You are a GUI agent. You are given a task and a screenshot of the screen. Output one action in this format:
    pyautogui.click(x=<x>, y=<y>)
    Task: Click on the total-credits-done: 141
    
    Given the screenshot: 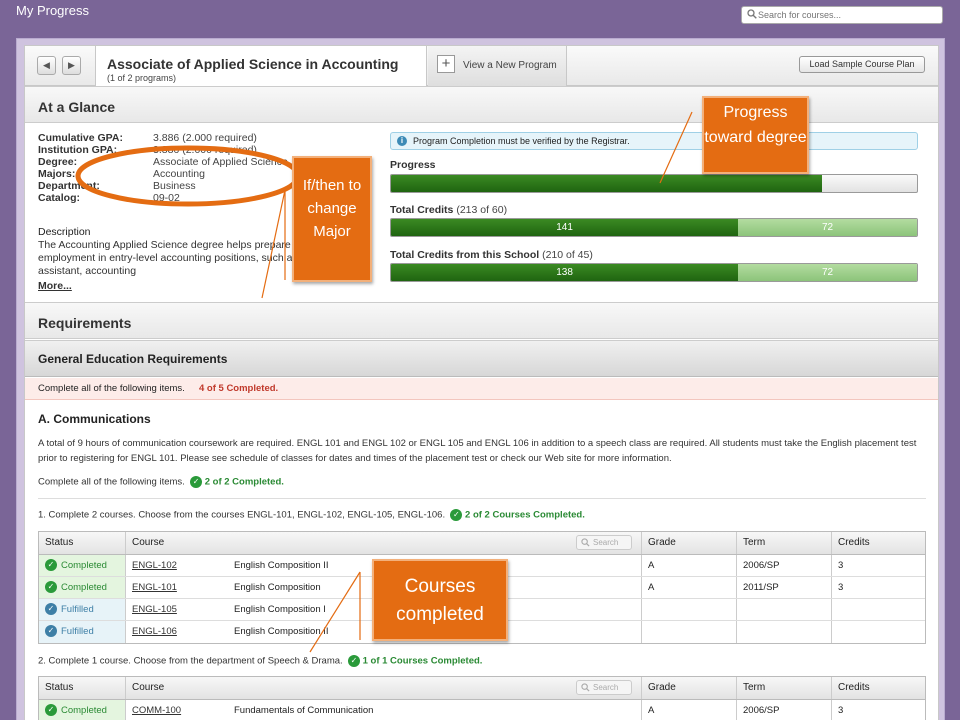 What is the action you would take?
    pyautogui.click(x=565, y=227)
    